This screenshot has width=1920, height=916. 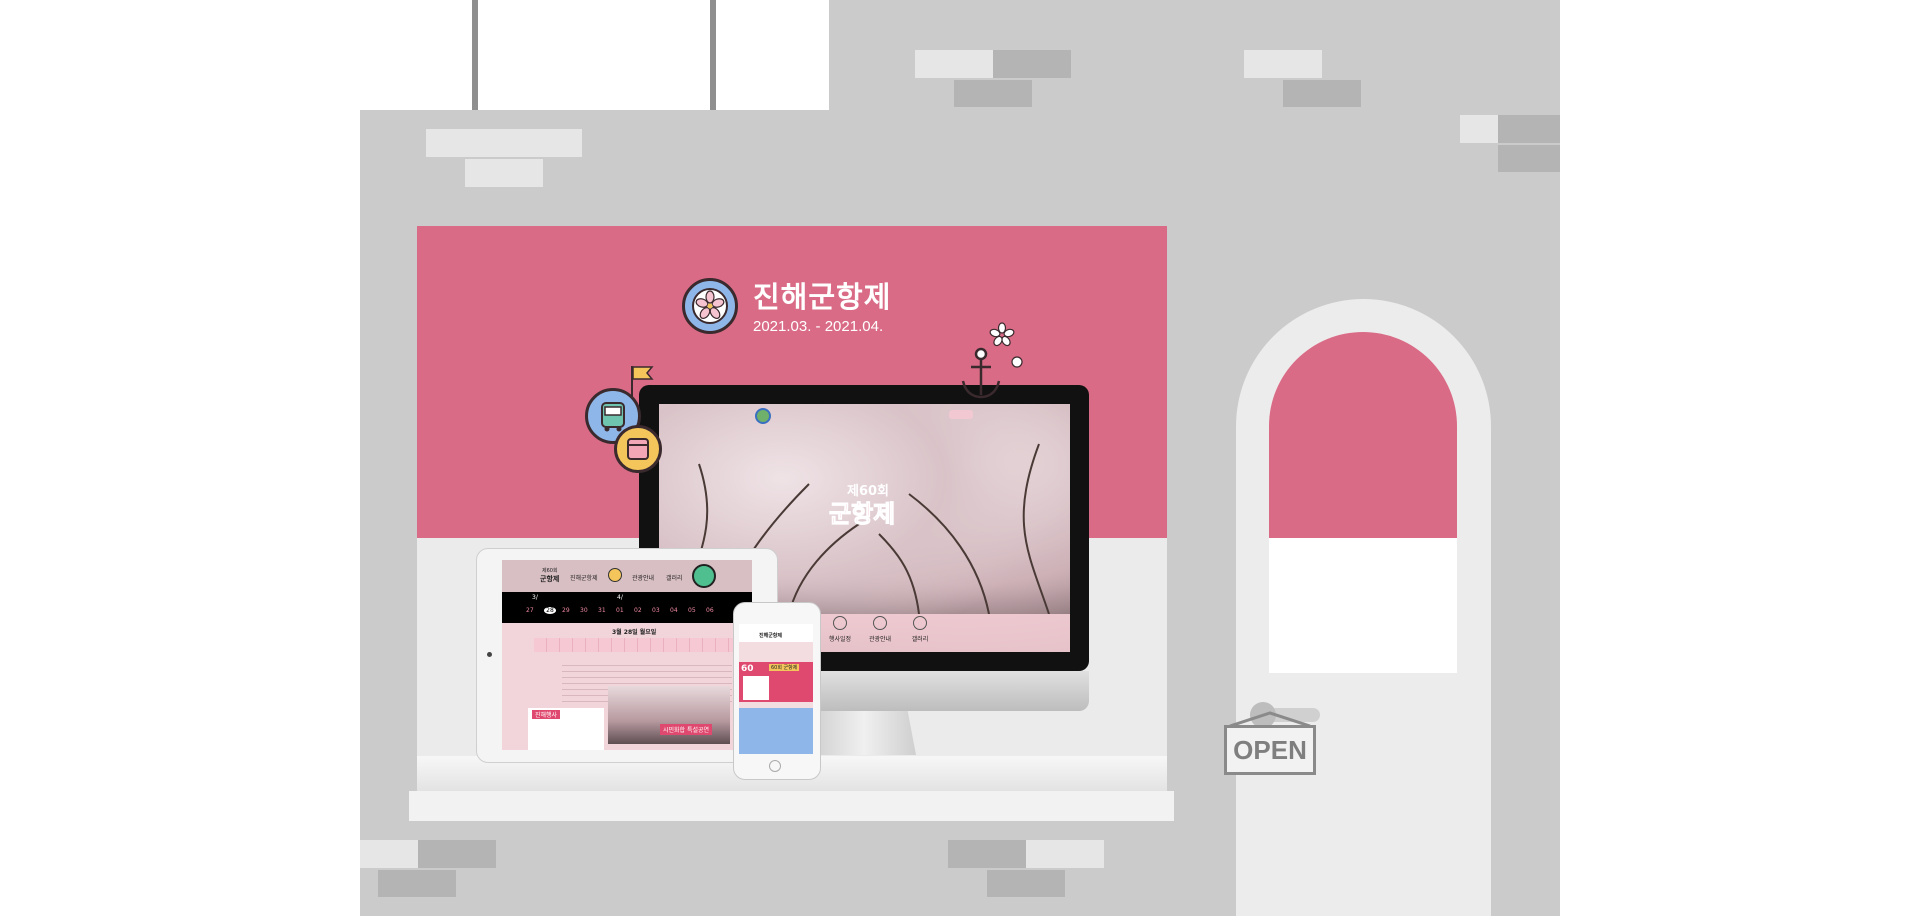 I want to click on scroll-top-icon, so click(x=704, y=576).